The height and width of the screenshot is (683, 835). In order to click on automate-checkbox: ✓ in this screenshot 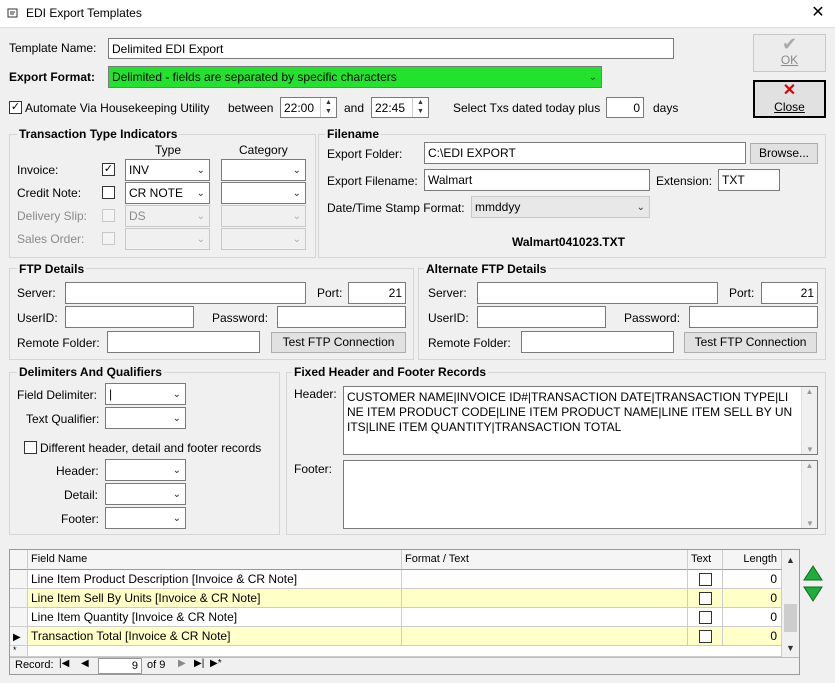, I will do `click(15, 107)`.